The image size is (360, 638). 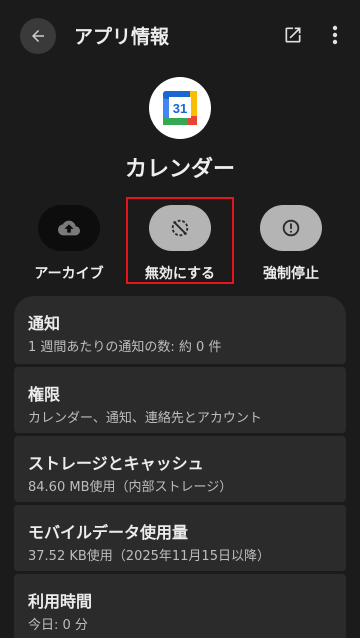 I want to click on notifications-subtitle: 1 週間あたりの通知の数: 約 0 件, so click(x=125, y=347).